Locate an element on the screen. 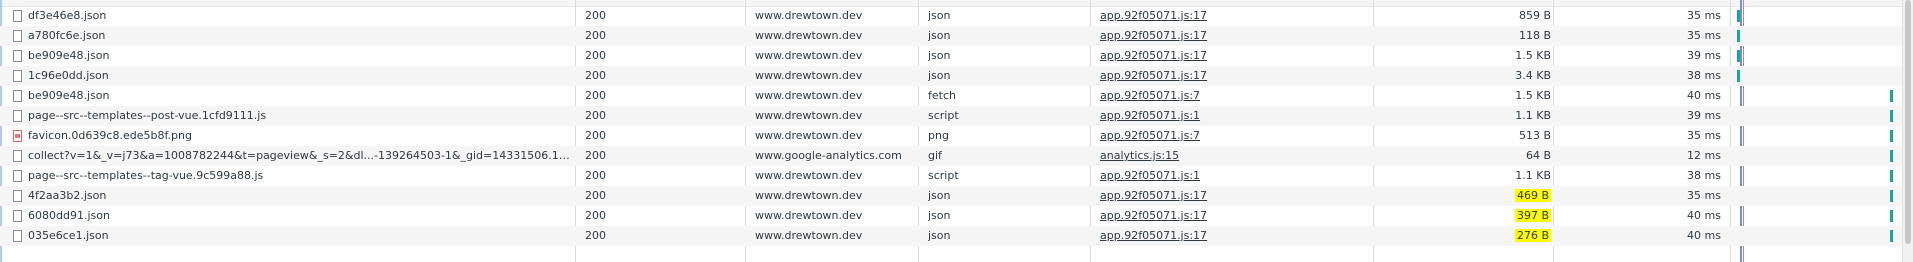  response-size-text: 1.1 KB is located at coordinates (1533, 115).